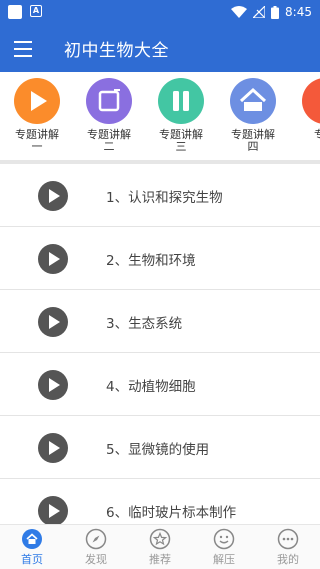 The height and width of the screenshot is (569, 320). Describe the element at coordinates (37, 101) in the screenshot. I see `play-icon` at that location.